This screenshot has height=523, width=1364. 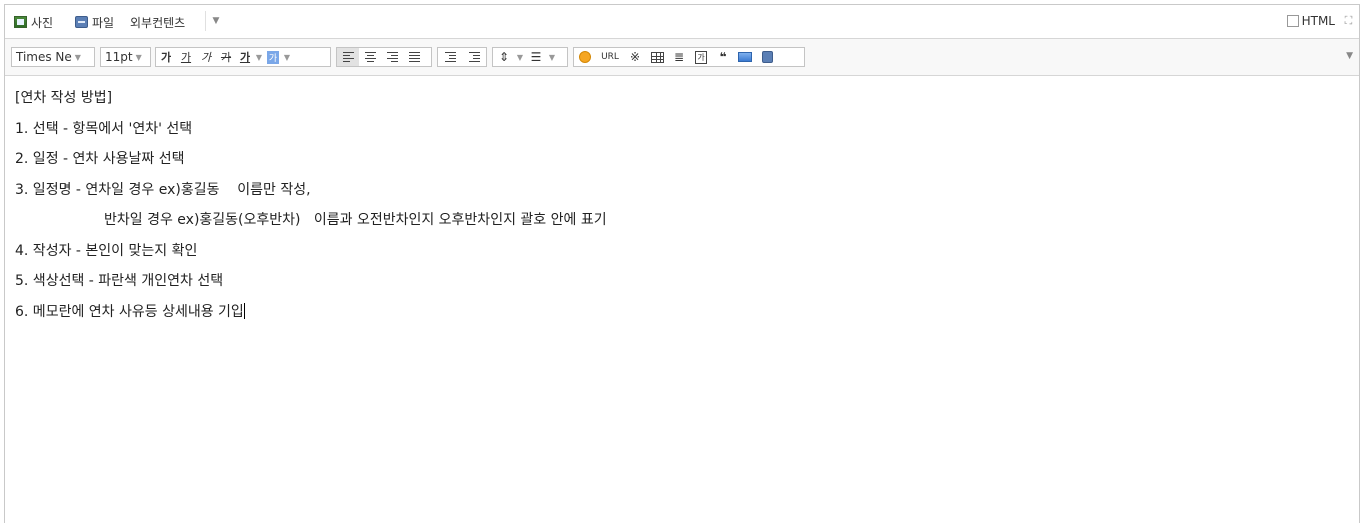 What do you see at coordinates (106, 250) in the screenshot?
I see `content-line: 4. 작성자 - 본인이 맞는지 확인` at bounding box center [106, 250].